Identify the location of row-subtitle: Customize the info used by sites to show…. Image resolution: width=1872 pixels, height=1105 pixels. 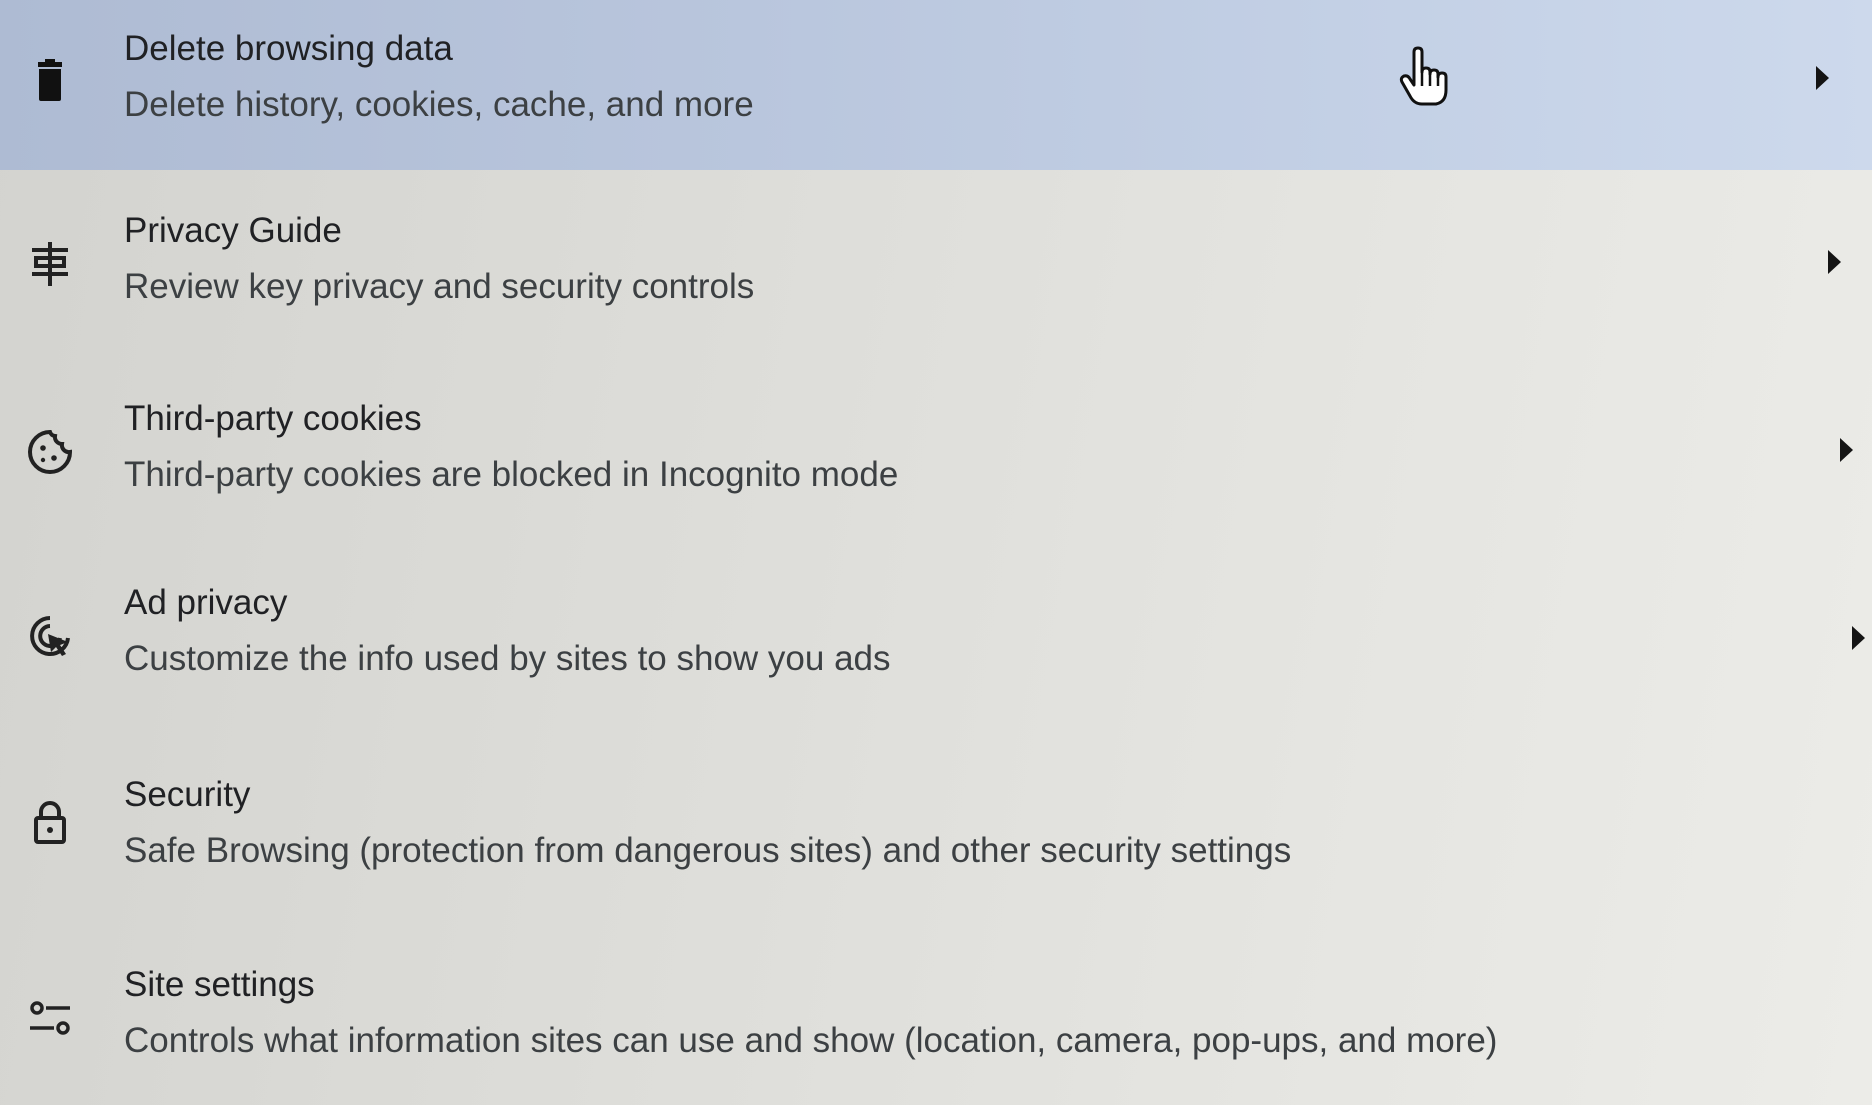
(507, 658).